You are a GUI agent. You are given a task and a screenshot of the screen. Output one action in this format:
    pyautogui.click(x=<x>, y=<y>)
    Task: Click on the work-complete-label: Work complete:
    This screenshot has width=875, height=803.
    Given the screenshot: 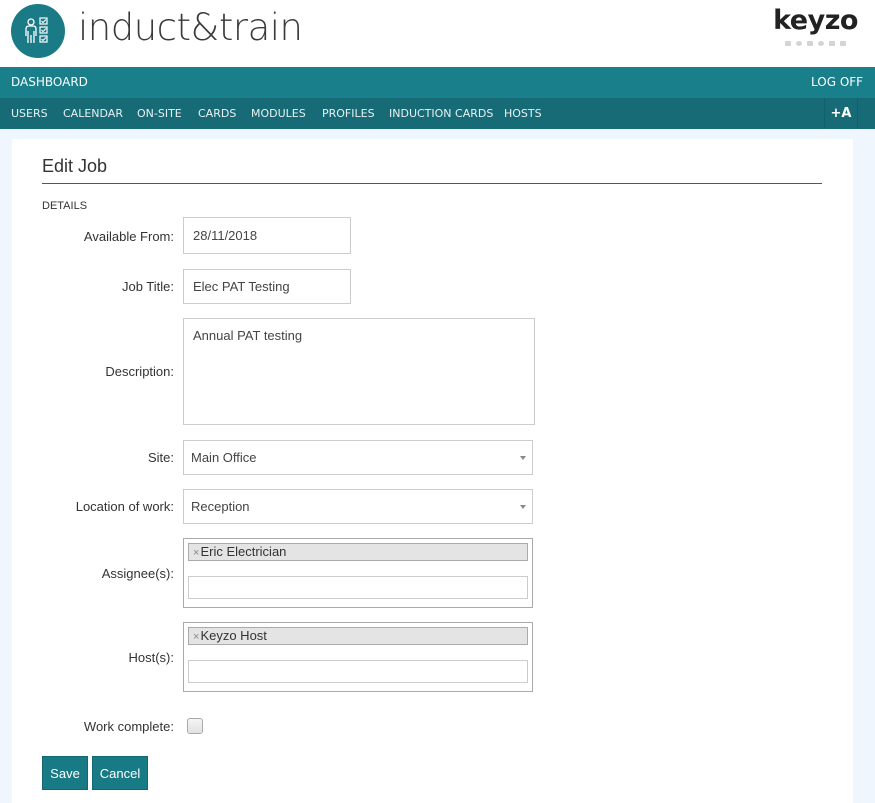 What is the action you would take?
    pyautogui.click(x=128, y=726)
    